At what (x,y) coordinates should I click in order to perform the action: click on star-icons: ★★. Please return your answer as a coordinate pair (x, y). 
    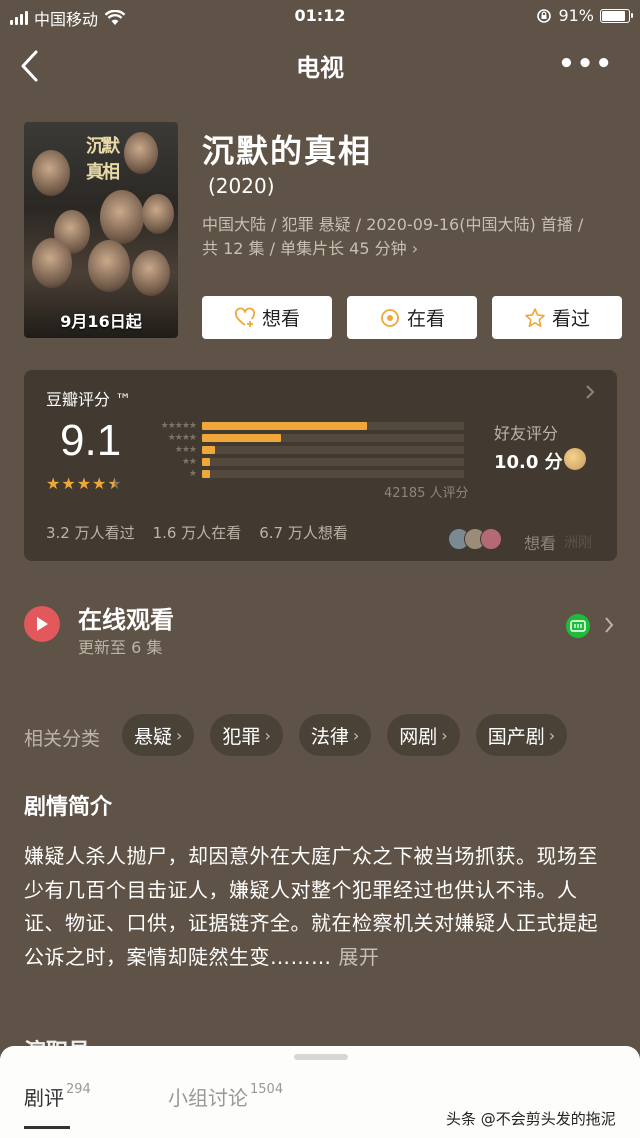
    Looking at the image, I should click on (189, 462).